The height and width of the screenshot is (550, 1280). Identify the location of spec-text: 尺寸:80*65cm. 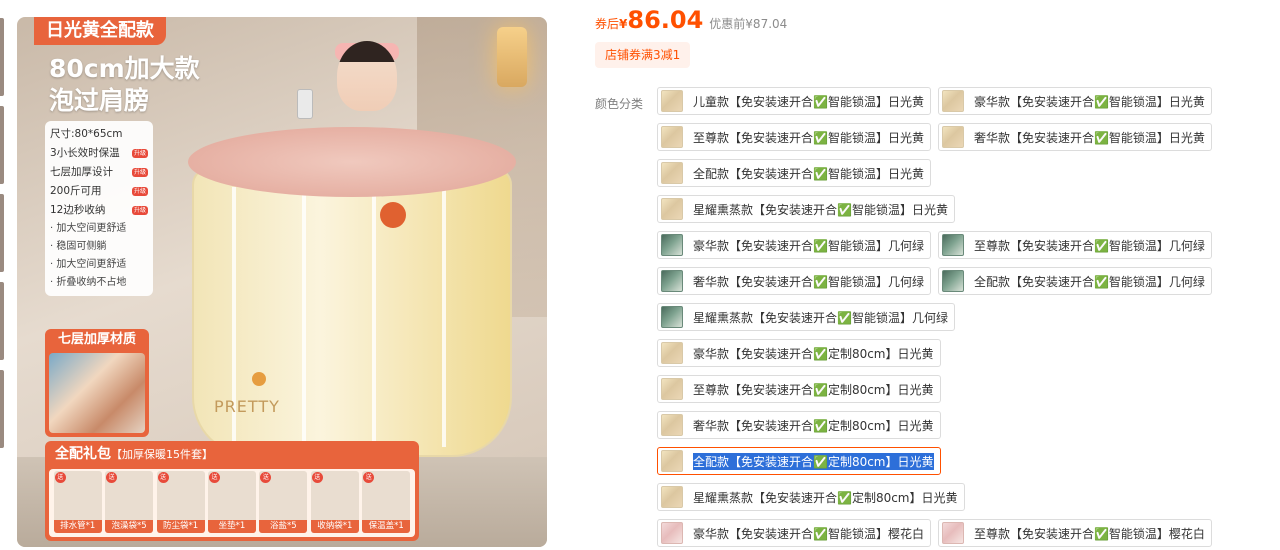
(86, 134).